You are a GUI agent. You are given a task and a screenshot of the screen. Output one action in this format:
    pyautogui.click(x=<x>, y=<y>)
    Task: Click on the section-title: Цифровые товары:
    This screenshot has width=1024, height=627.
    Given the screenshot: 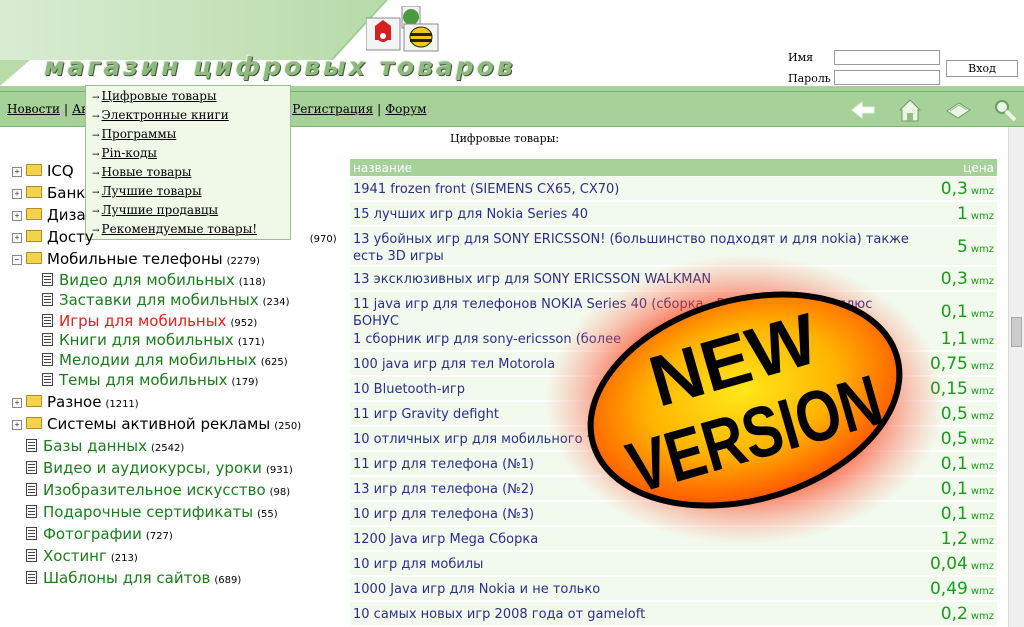 What is the action you would take?
    pyautogui.click(x=505, y=138)
    